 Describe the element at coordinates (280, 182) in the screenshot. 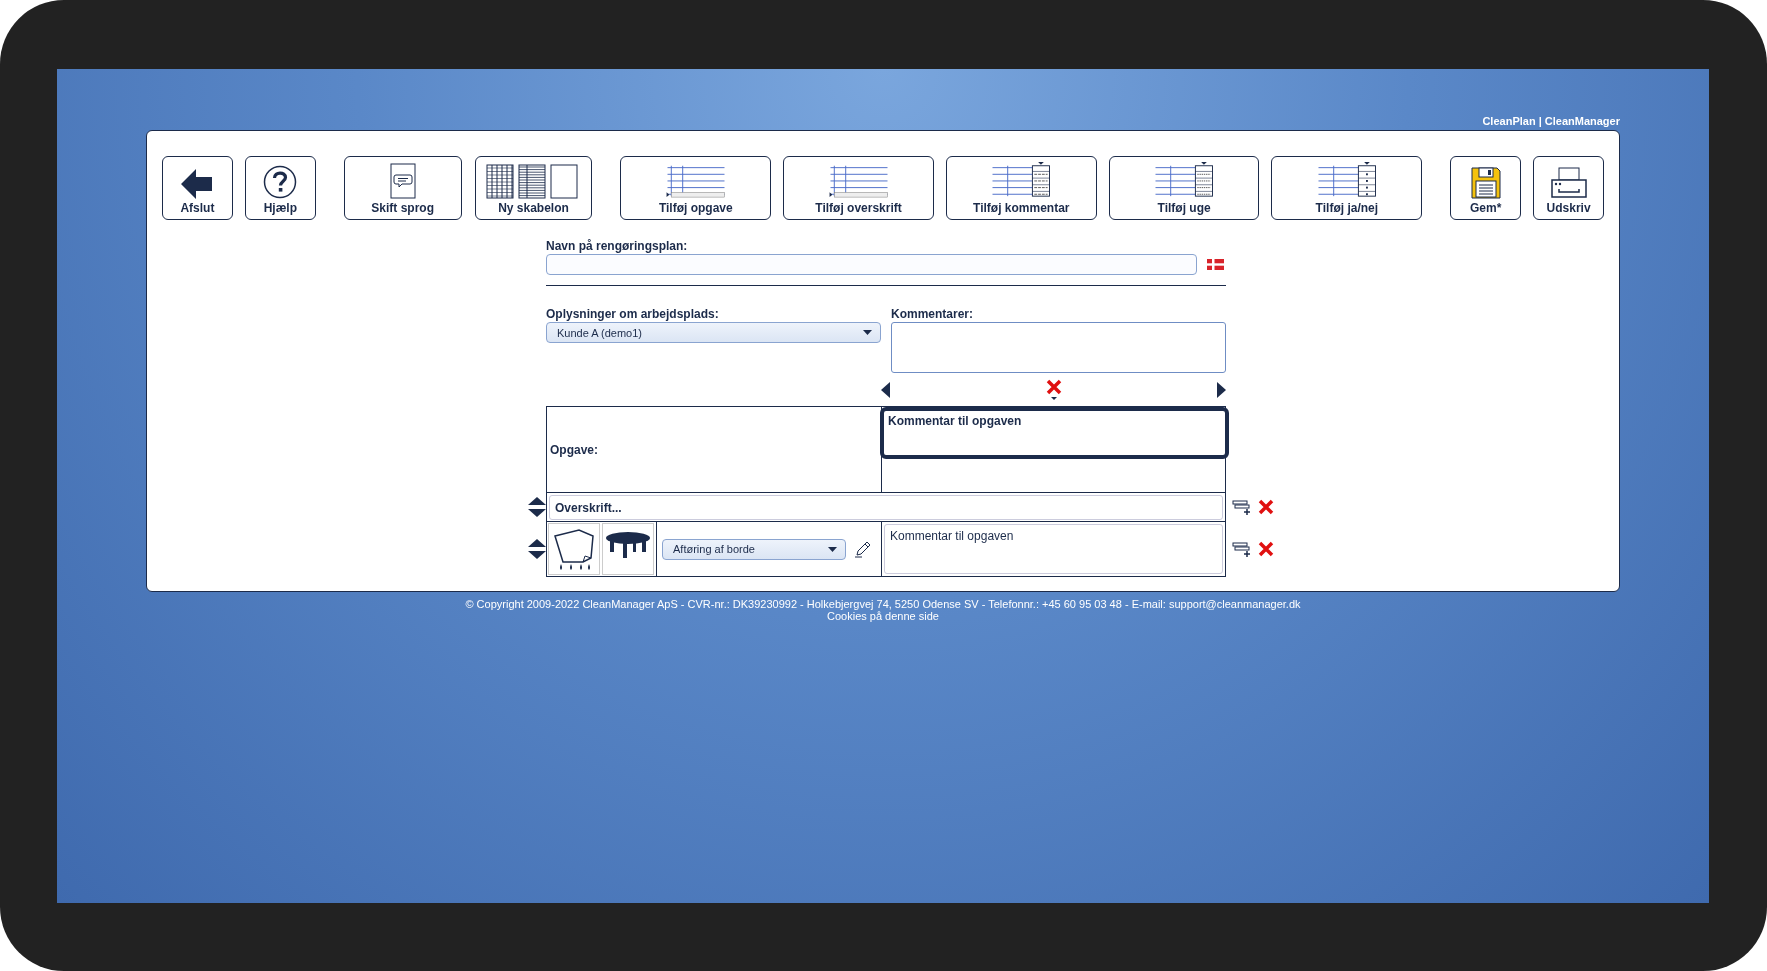

I see `help-icon` at that location.